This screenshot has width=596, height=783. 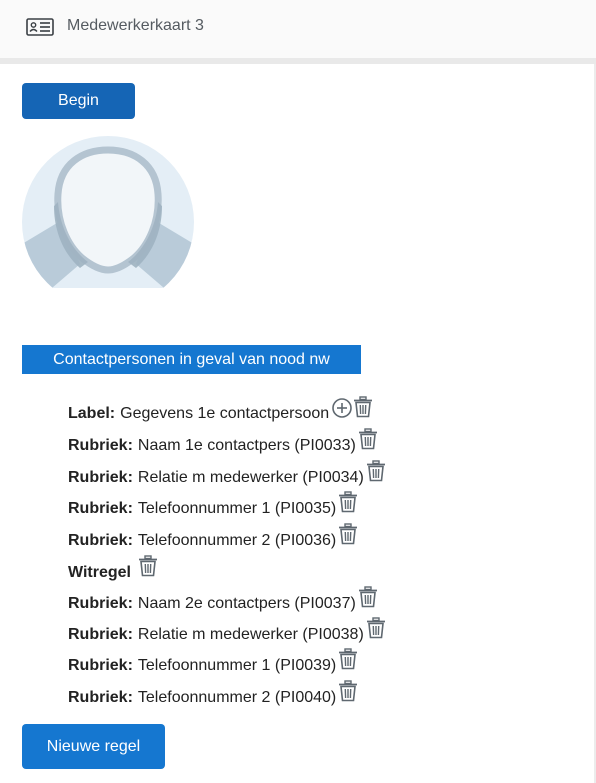 I want to click on list-item: Rubriek: Telefoonnummer 1 (PI0035), so click(x=213, y=506).